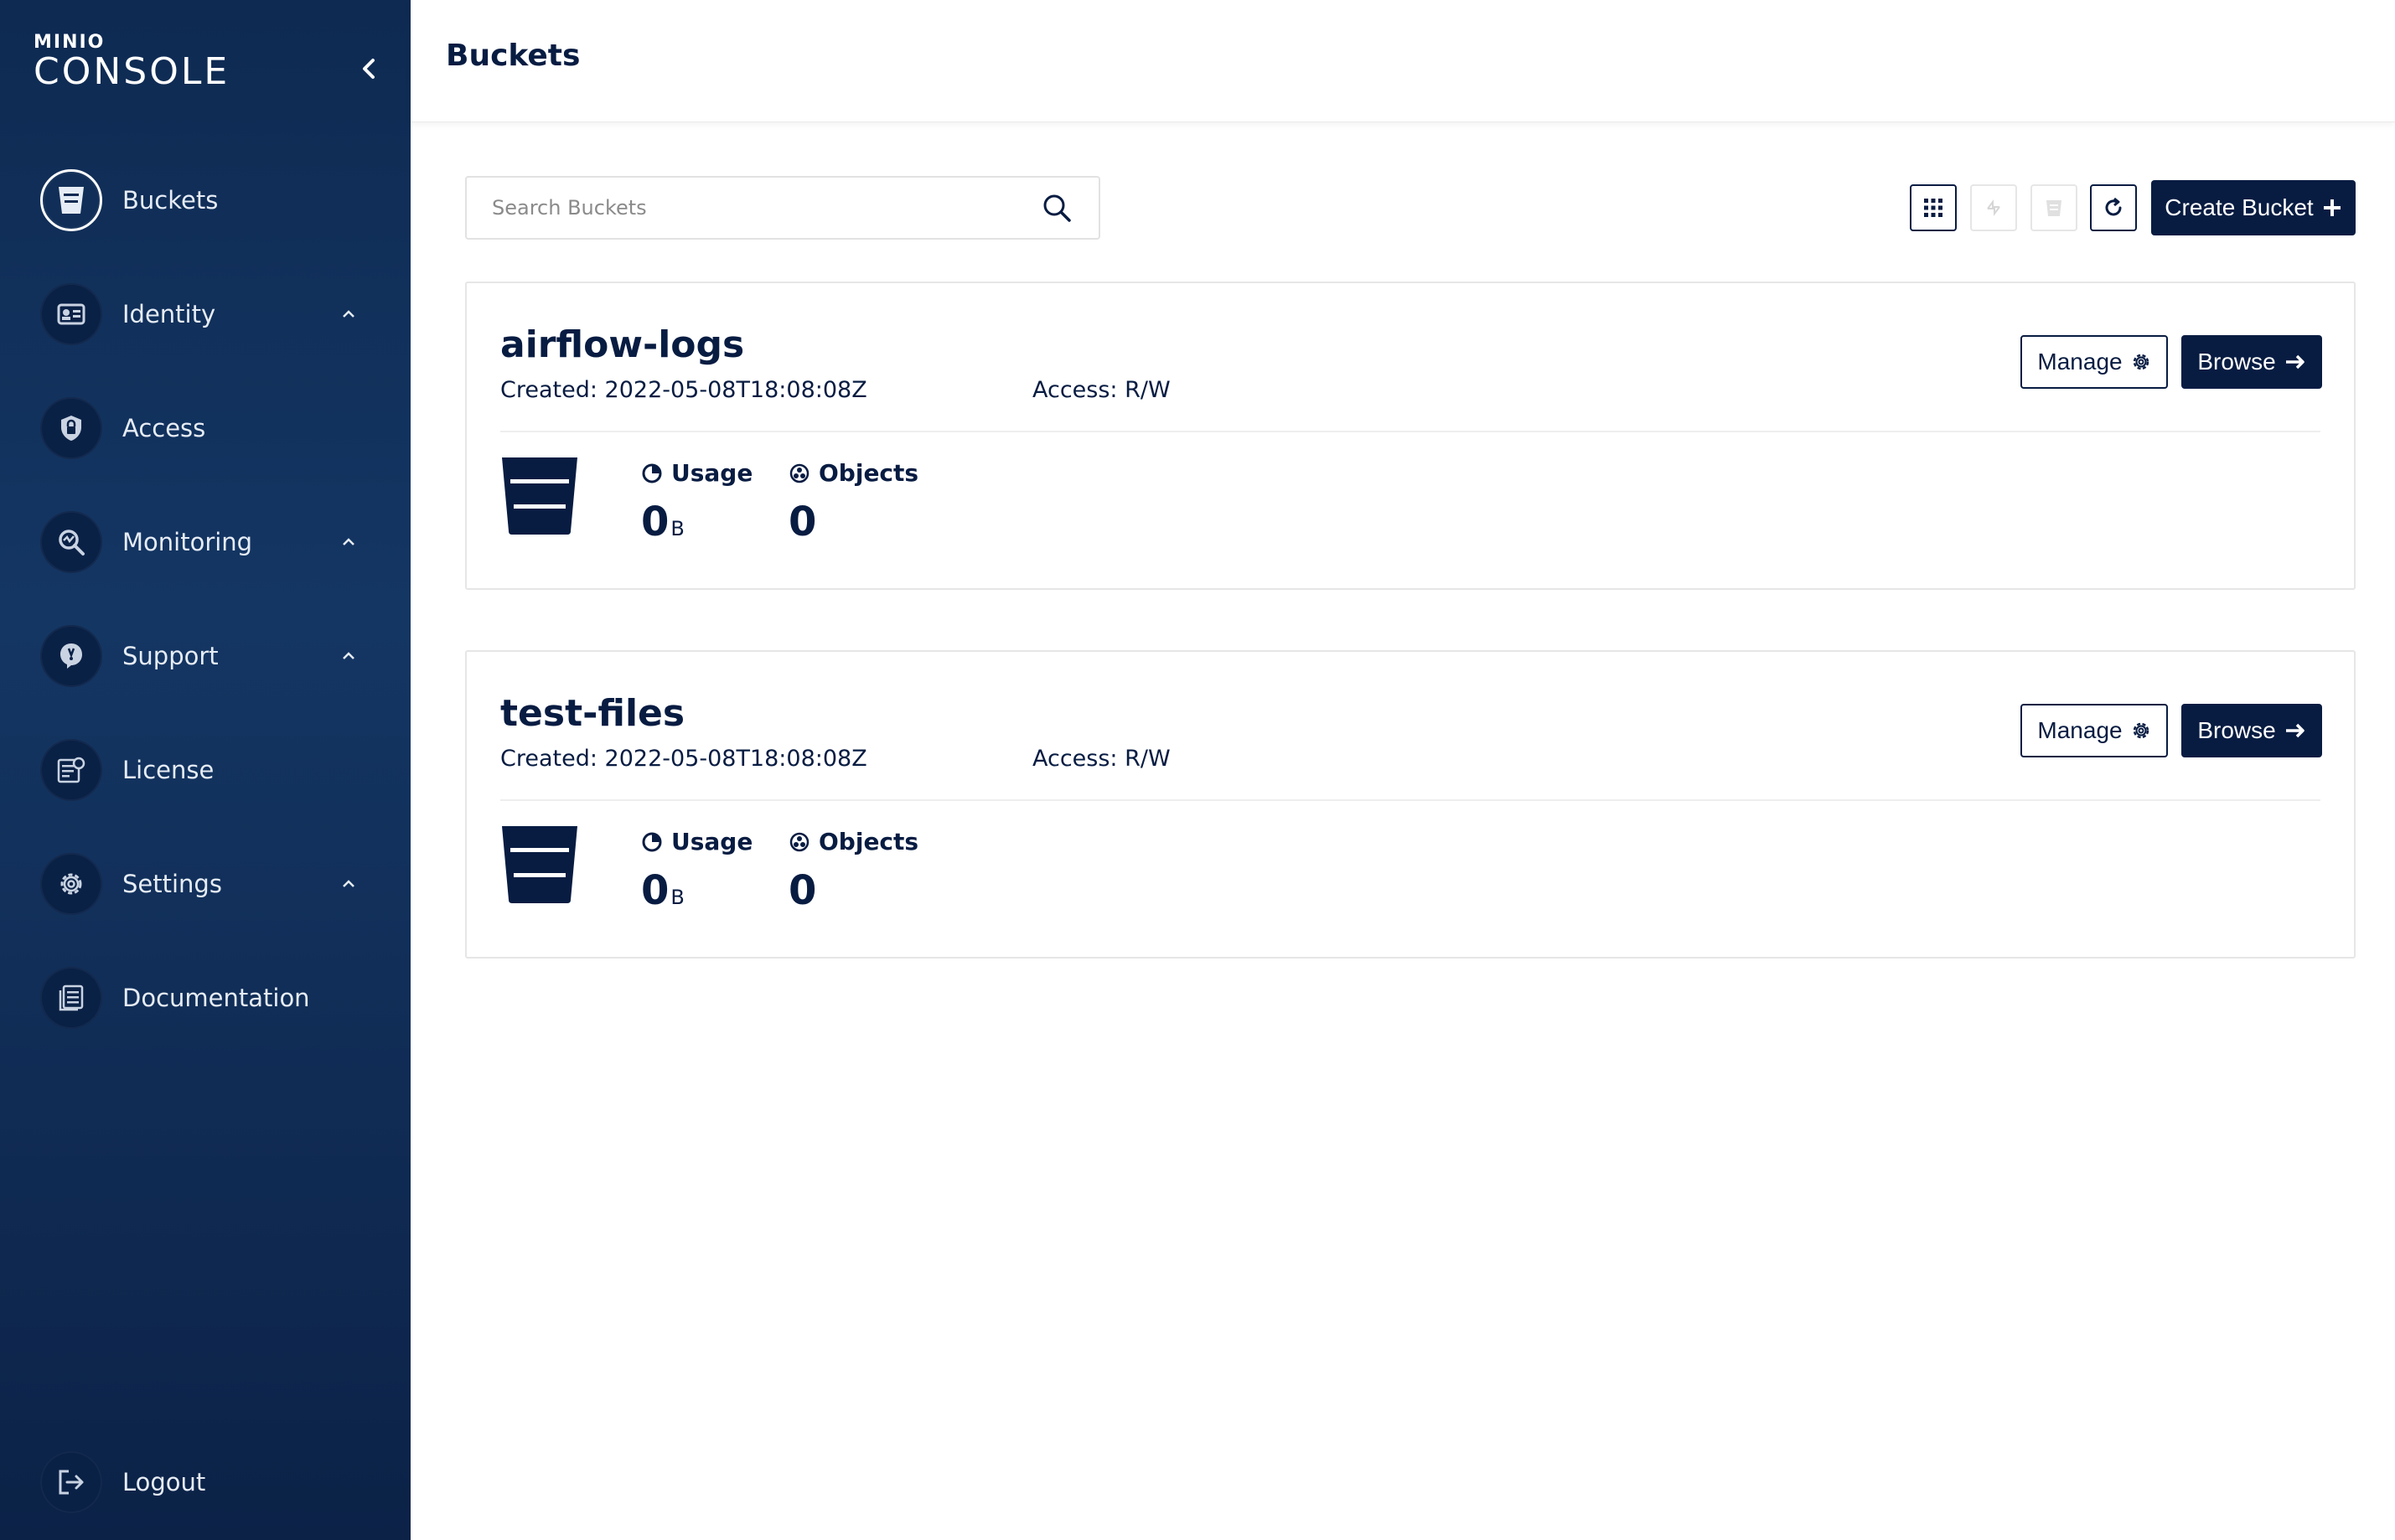 The image size is (2395, 1540). I want to click on refresh-icon, so click(2113, 206).